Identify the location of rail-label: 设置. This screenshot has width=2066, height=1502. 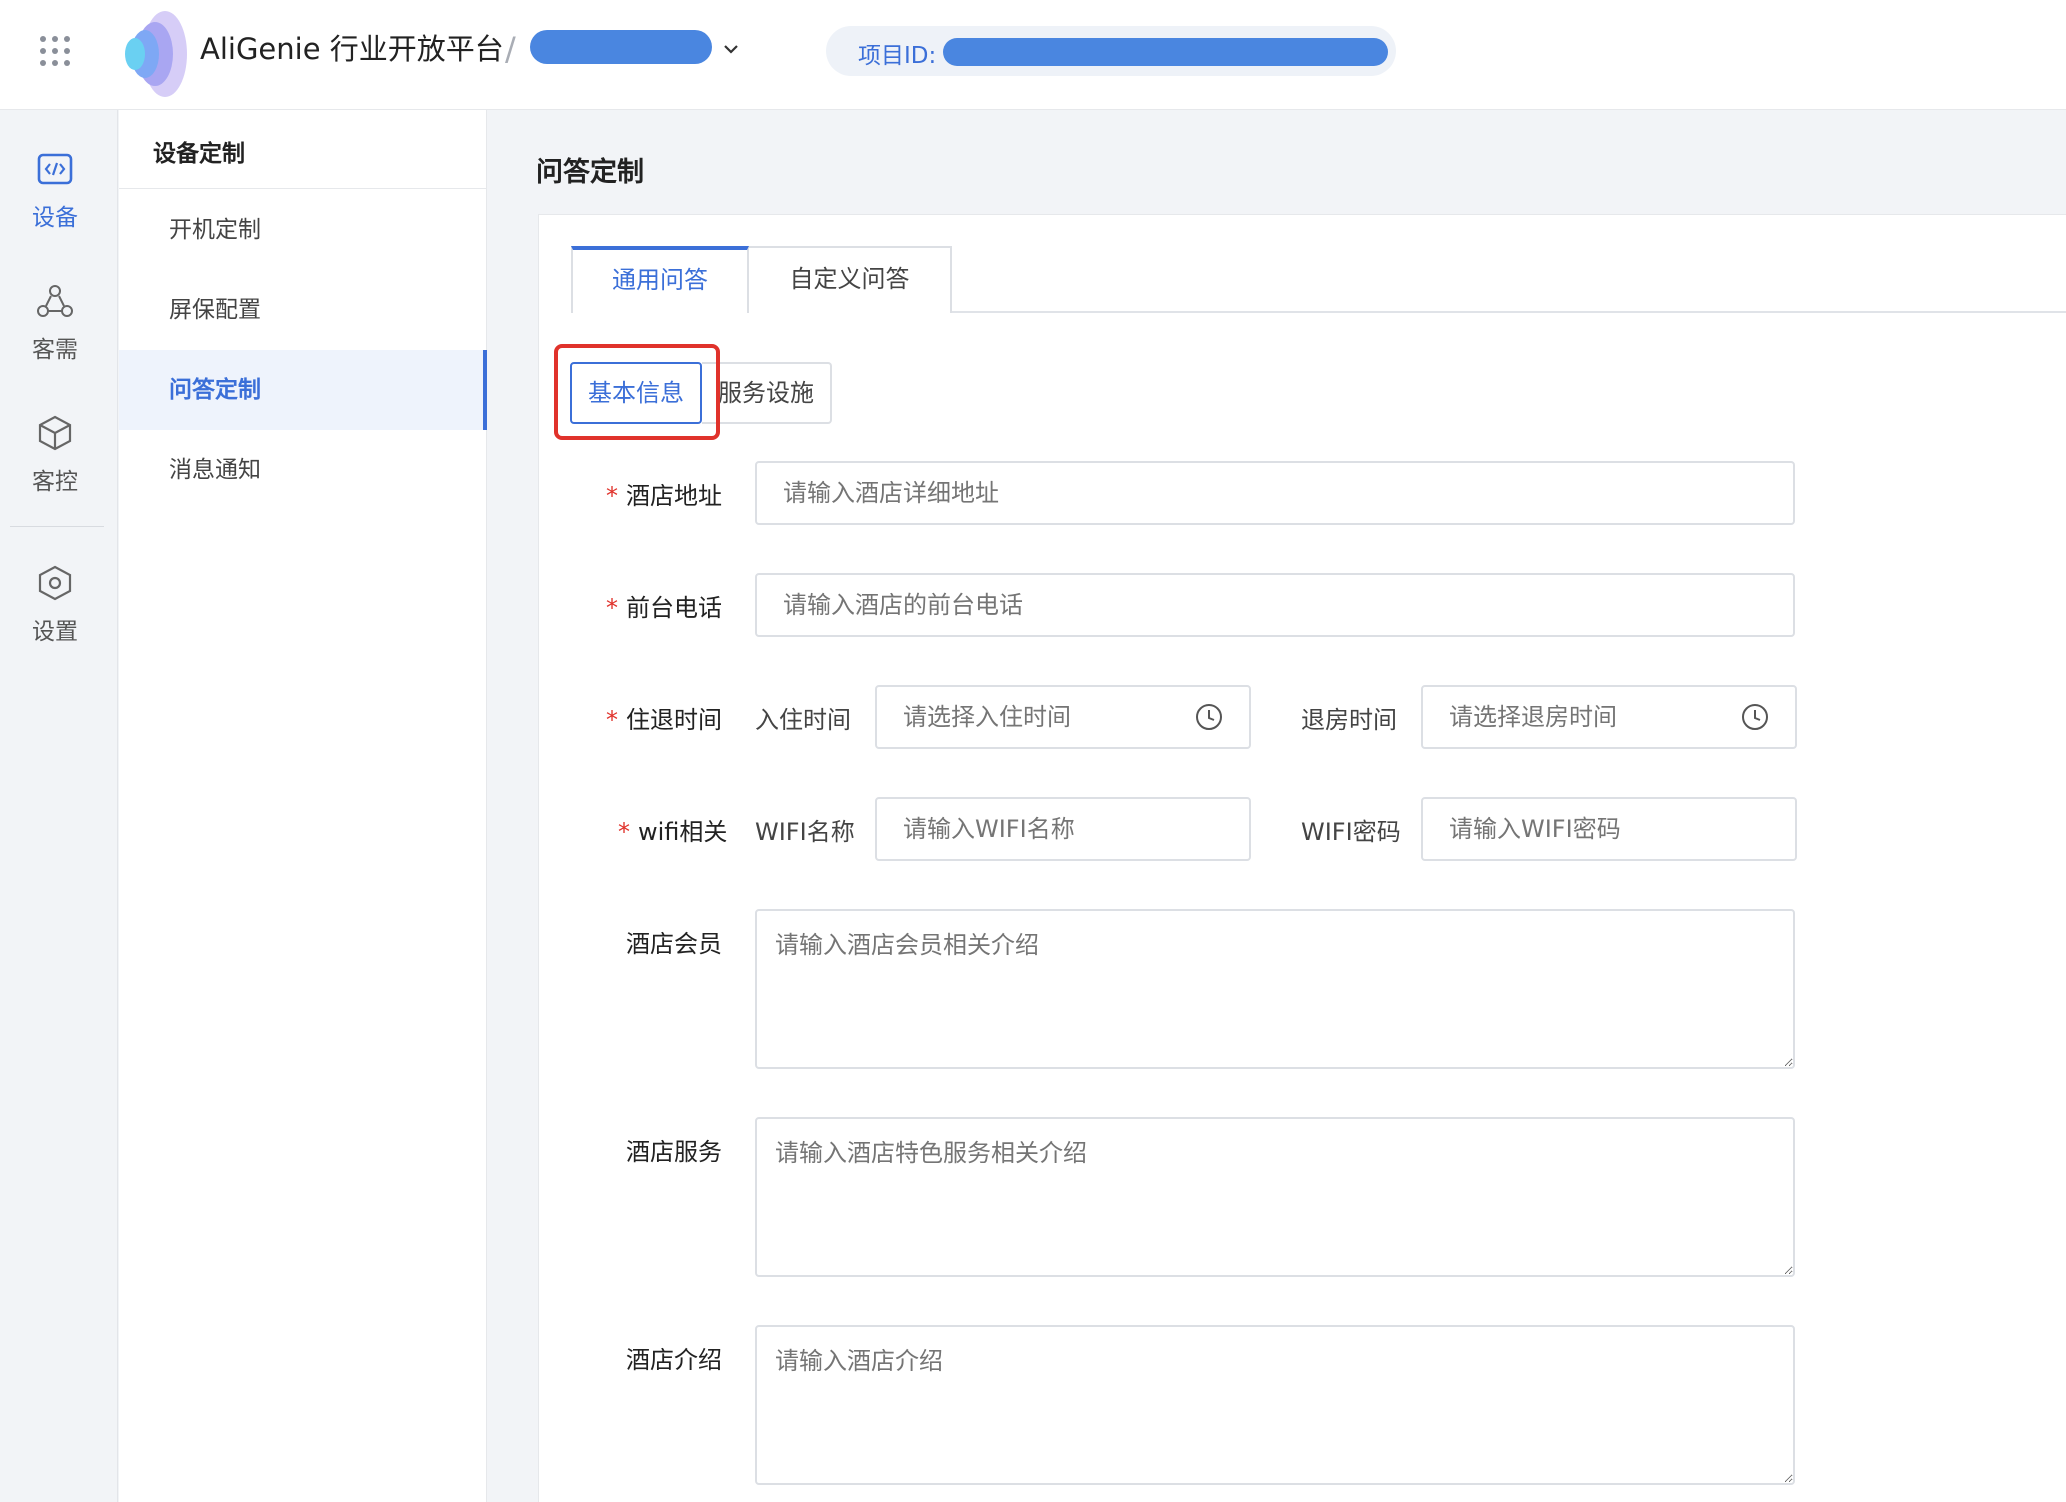
(55, 632).